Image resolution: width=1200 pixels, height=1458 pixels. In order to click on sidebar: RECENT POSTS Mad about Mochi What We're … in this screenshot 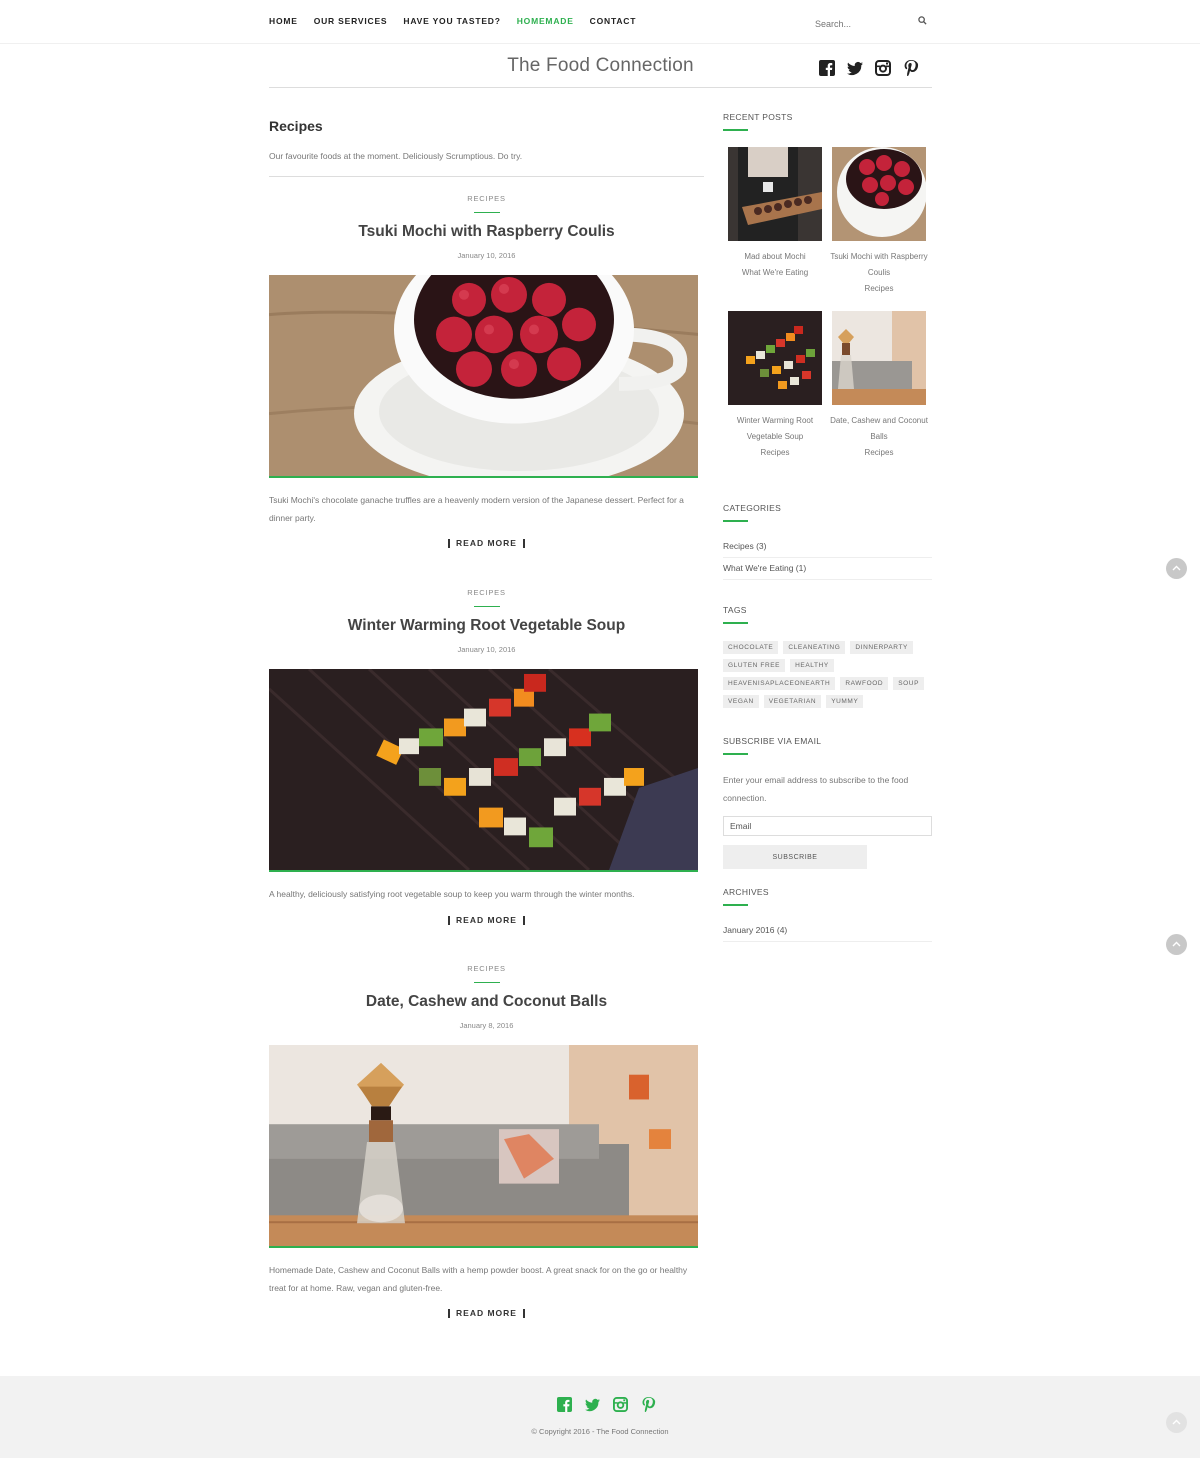, I will do `click(827, 527)`.